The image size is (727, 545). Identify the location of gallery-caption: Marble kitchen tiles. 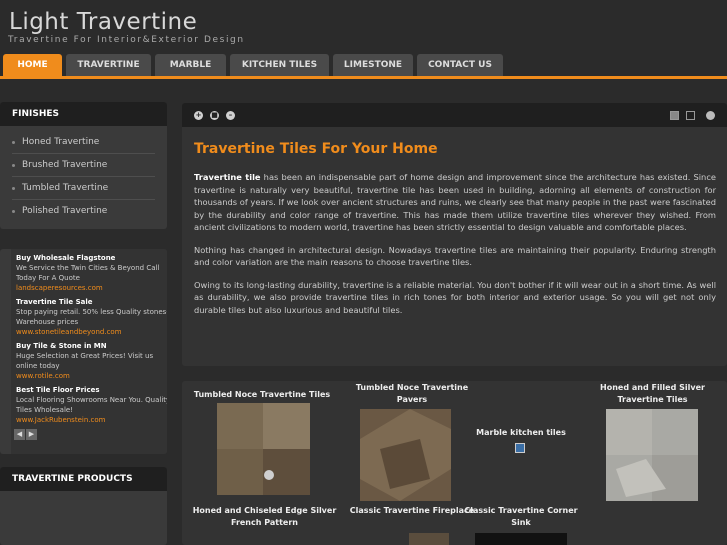
(521, 433).